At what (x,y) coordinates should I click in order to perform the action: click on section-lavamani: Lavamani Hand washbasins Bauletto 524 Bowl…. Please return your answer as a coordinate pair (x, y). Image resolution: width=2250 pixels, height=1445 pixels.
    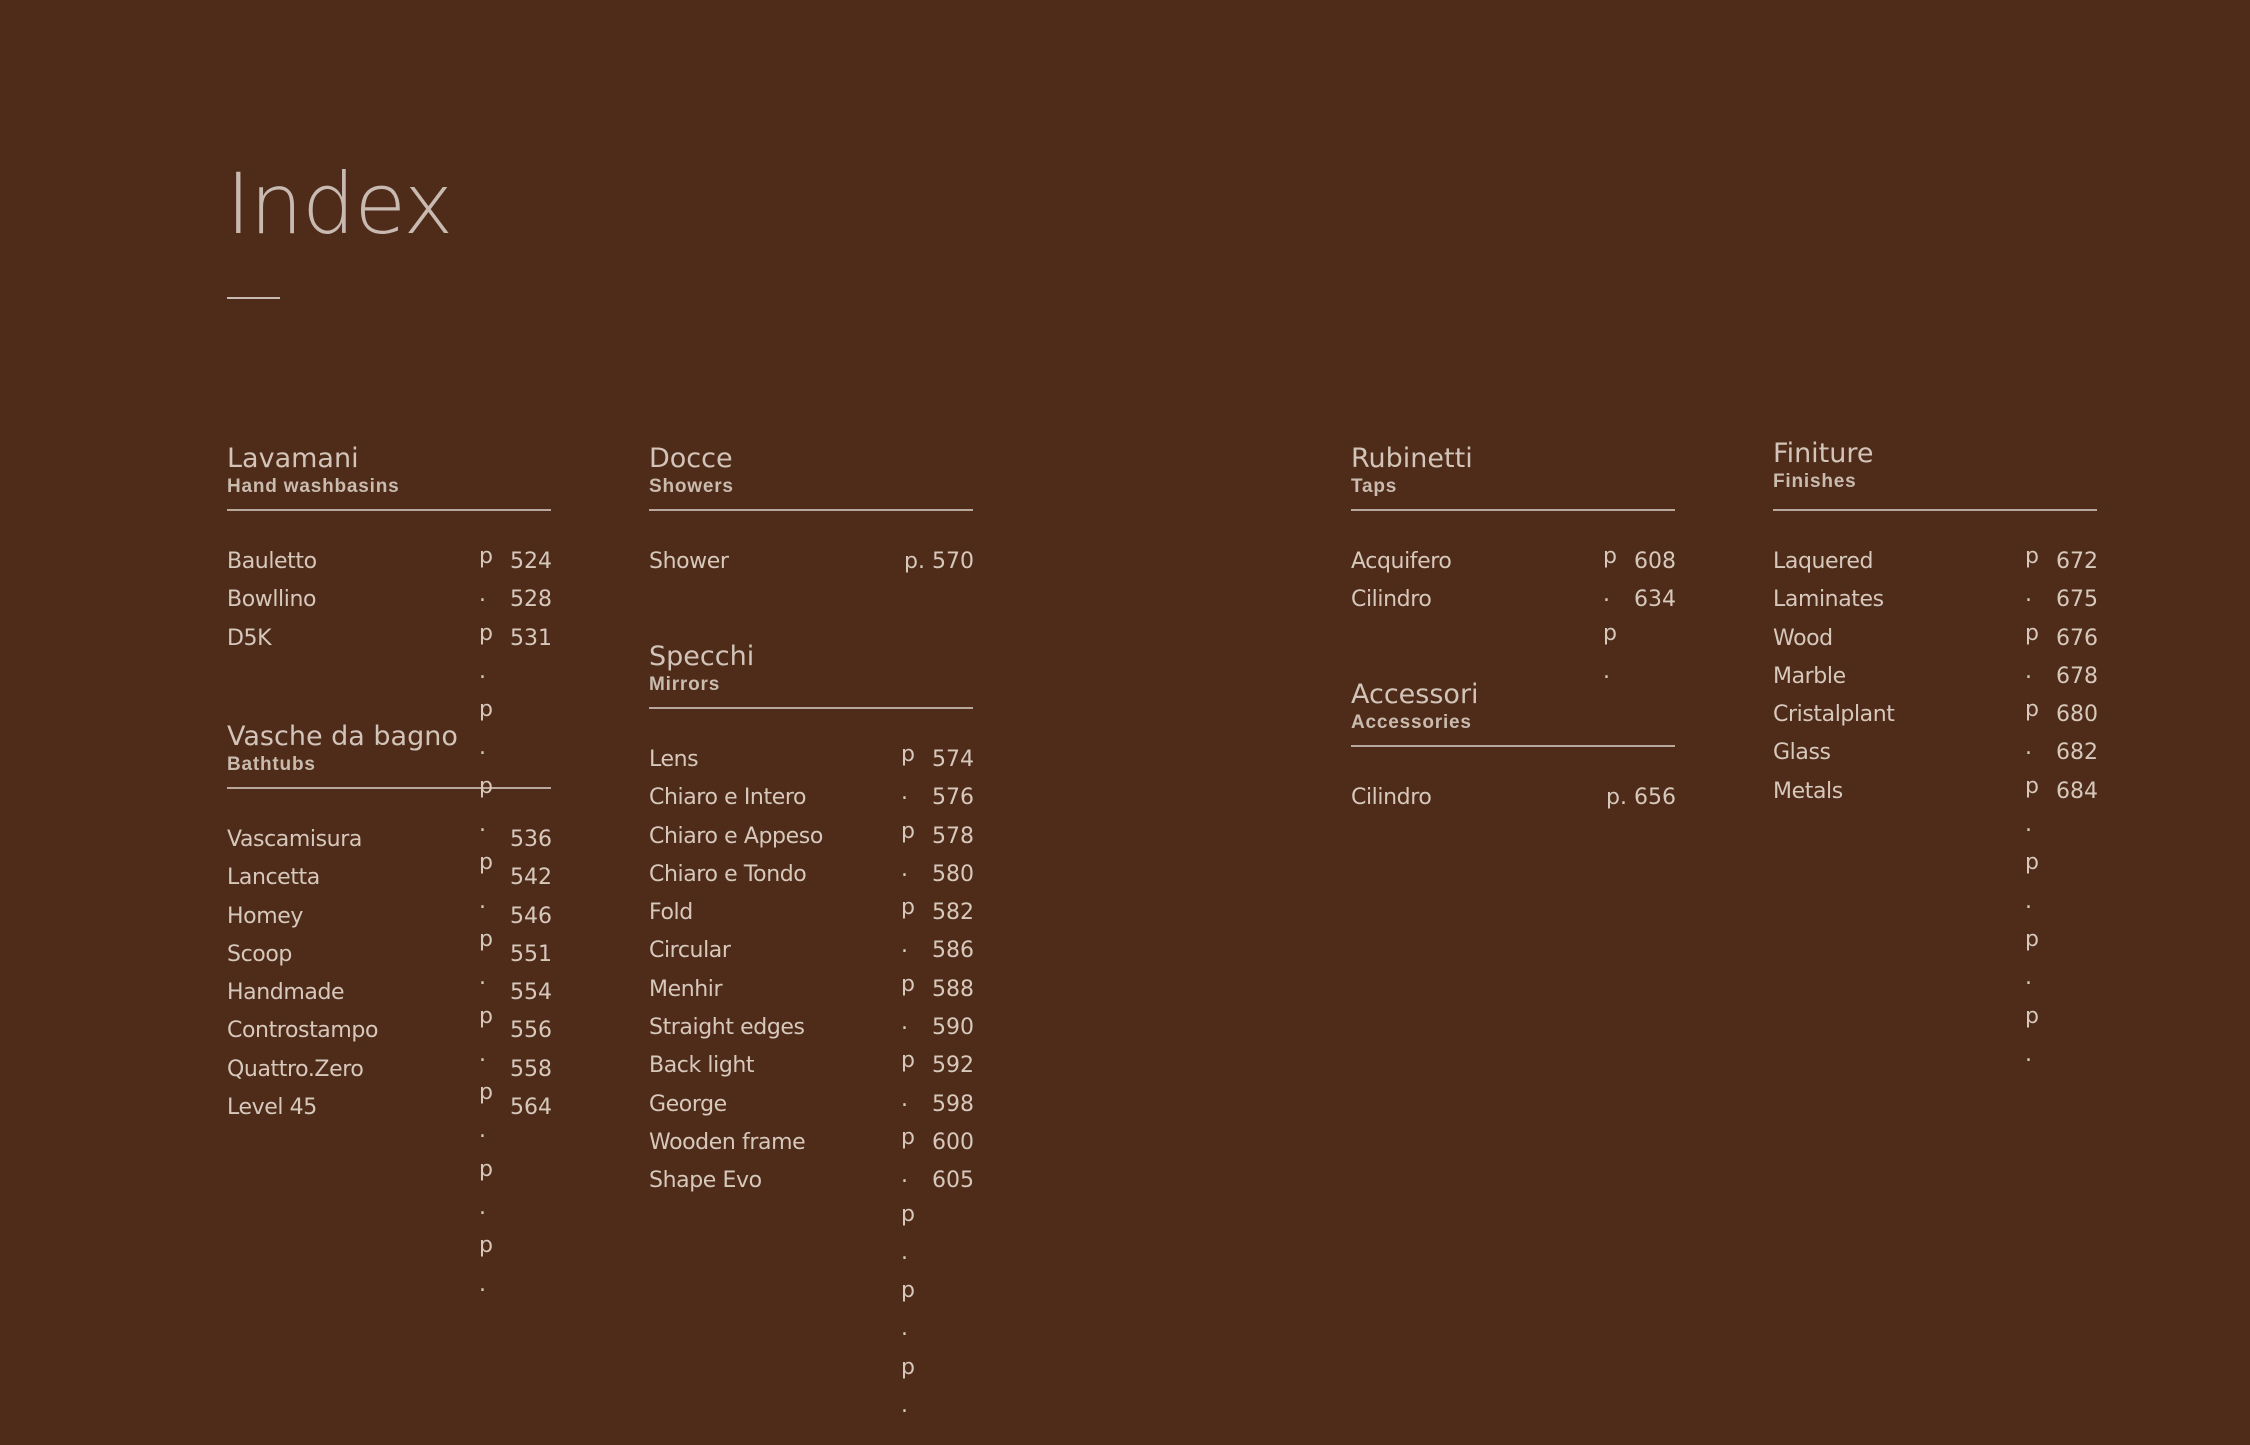
    Looking at the image, I should click on (392, 550).